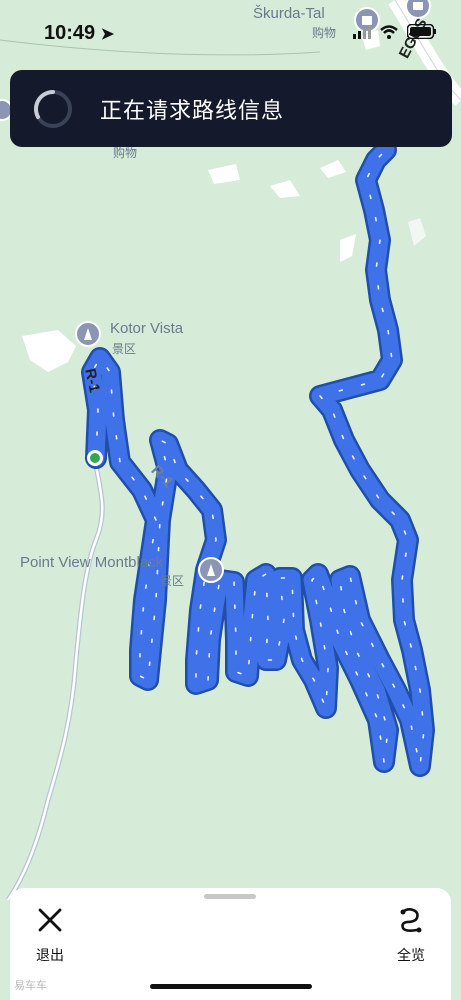 Image resolution: width=461 pixels, height=1000 pixels. Describe the element at coordinates (411, 935) in the screenshot. I see `overview-button: 全览` at that location.